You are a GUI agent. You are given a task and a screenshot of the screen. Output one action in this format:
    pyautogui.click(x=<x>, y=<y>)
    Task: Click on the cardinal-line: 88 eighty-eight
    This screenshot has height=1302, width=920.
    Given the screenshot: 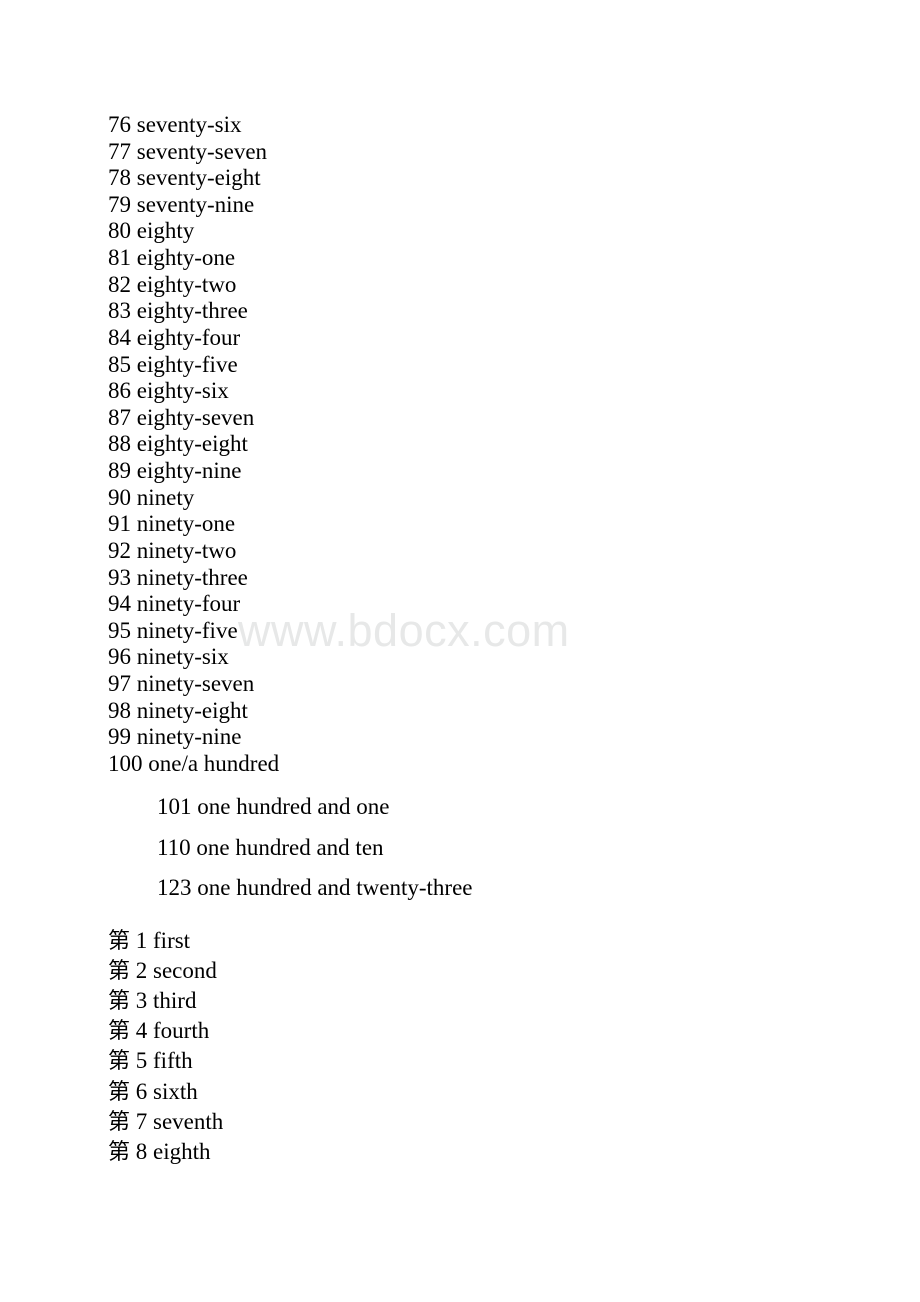 What is the action you would take?
    pyautogui.click(x=178, y=444)
    